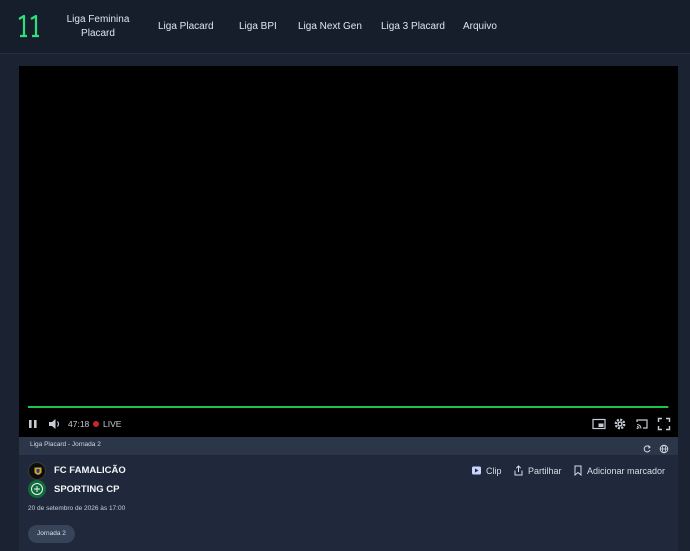 This screenshot has height=551, width=690. I want to click on picture-in-picture-icon, so click(599, 424).